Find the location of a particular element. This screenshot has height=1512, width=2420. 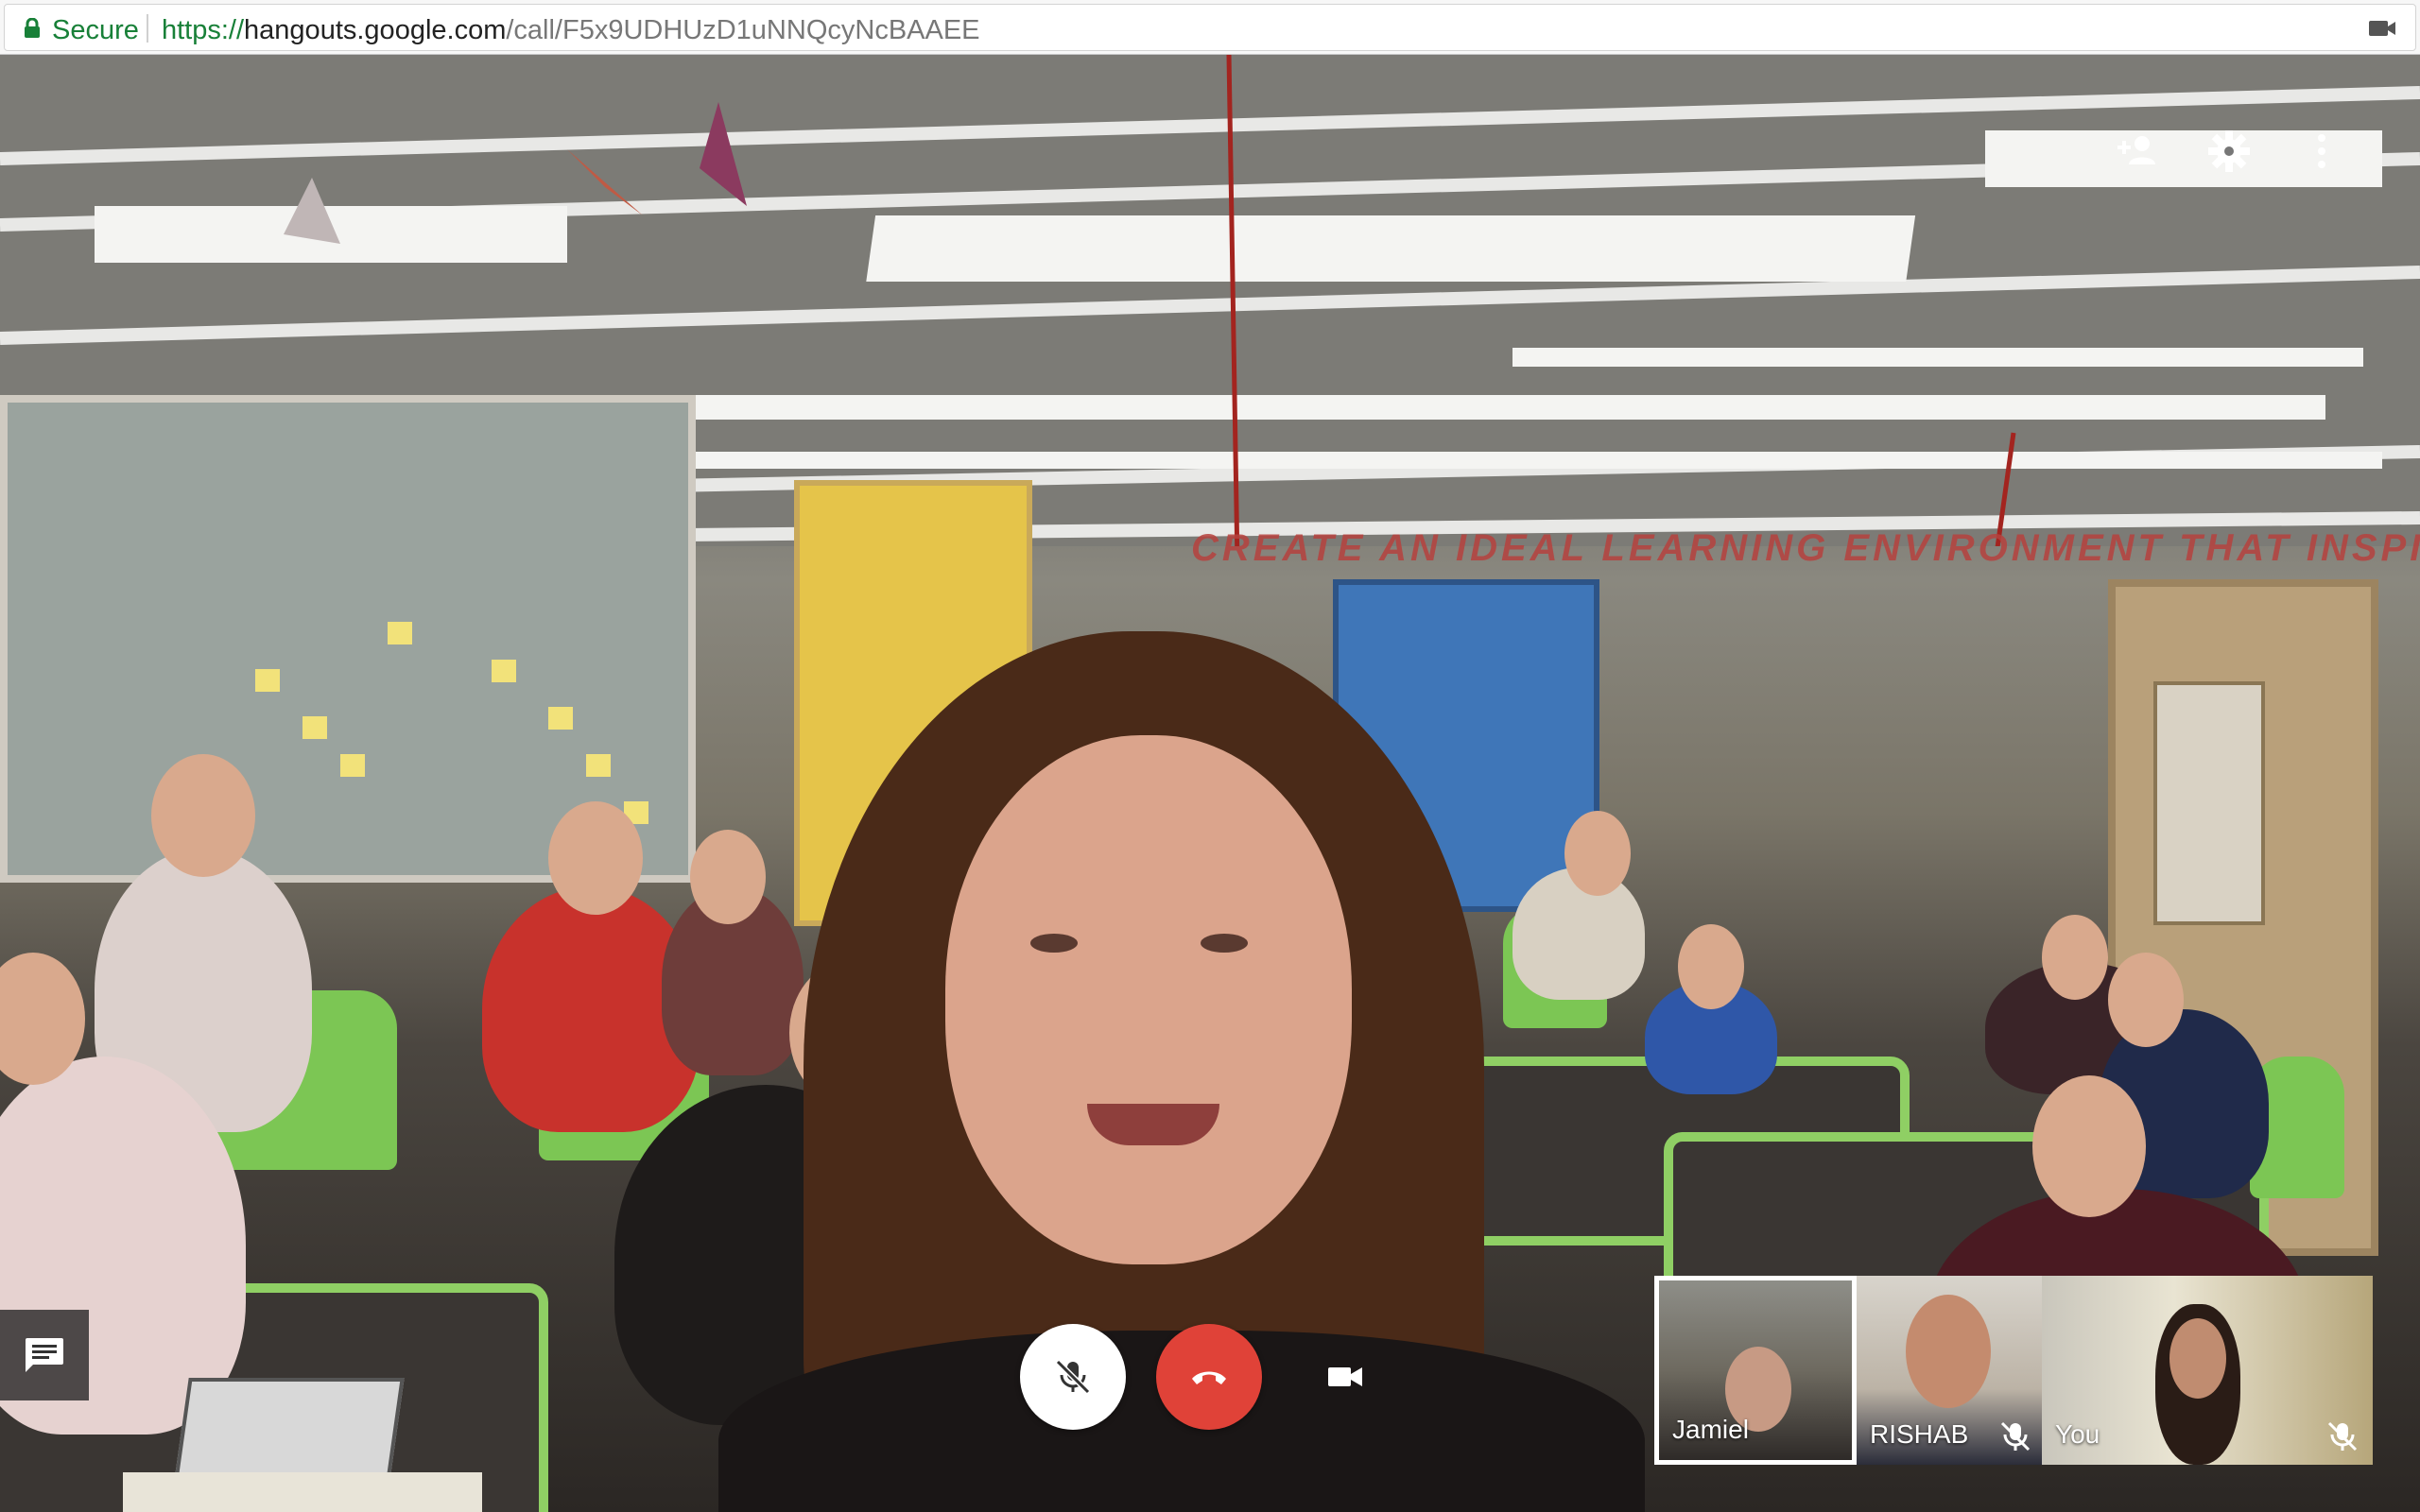

chat-button is located at coordinates (44, 1355).